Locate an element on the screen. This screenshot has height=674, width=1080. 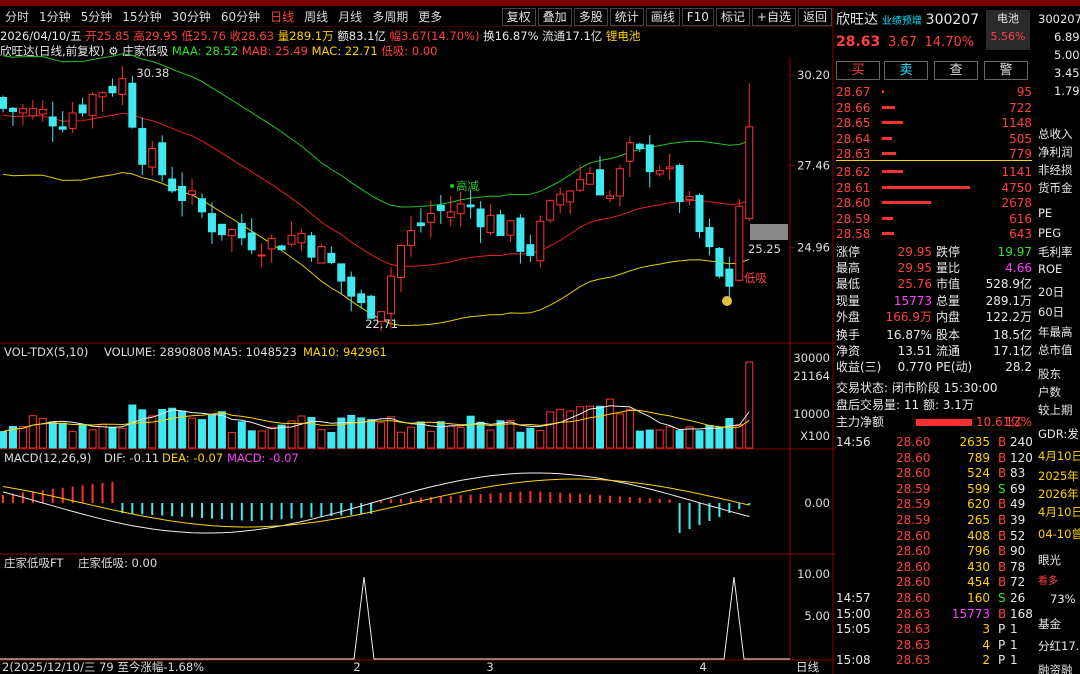
price-tick-0: 30.20 is located at coordinates (813, 75).